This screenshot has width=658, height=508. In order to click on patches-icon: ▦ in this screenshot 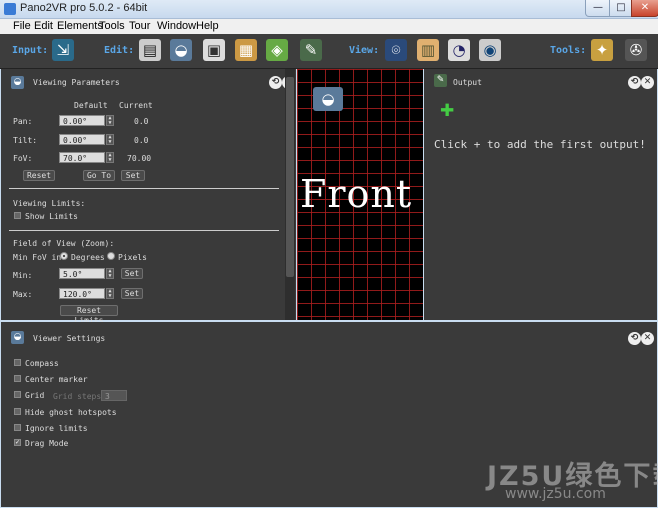, I will do `click(246, 50)`.